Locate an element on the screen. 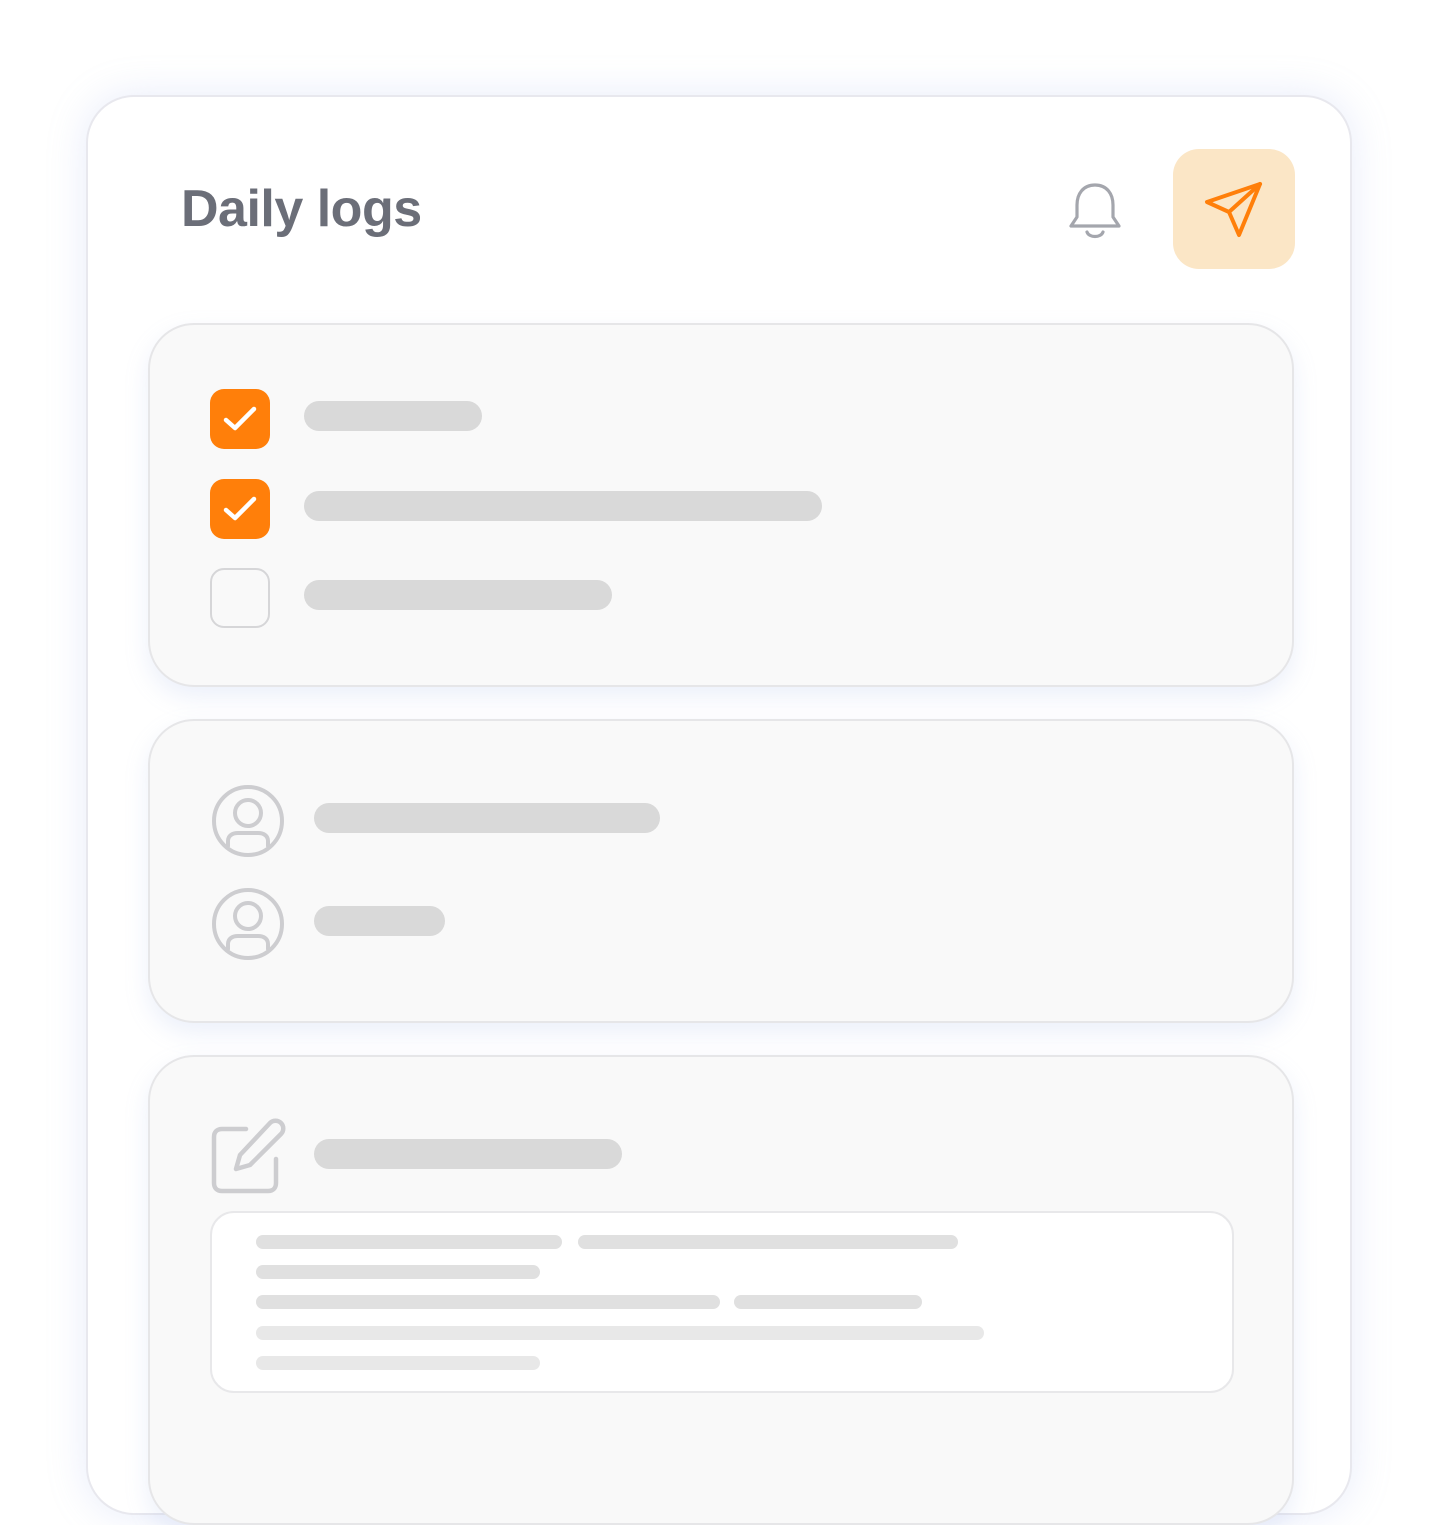 The height and width of the screenshot is (1525, 1440). send-button is located at coordinates (1234, 209).